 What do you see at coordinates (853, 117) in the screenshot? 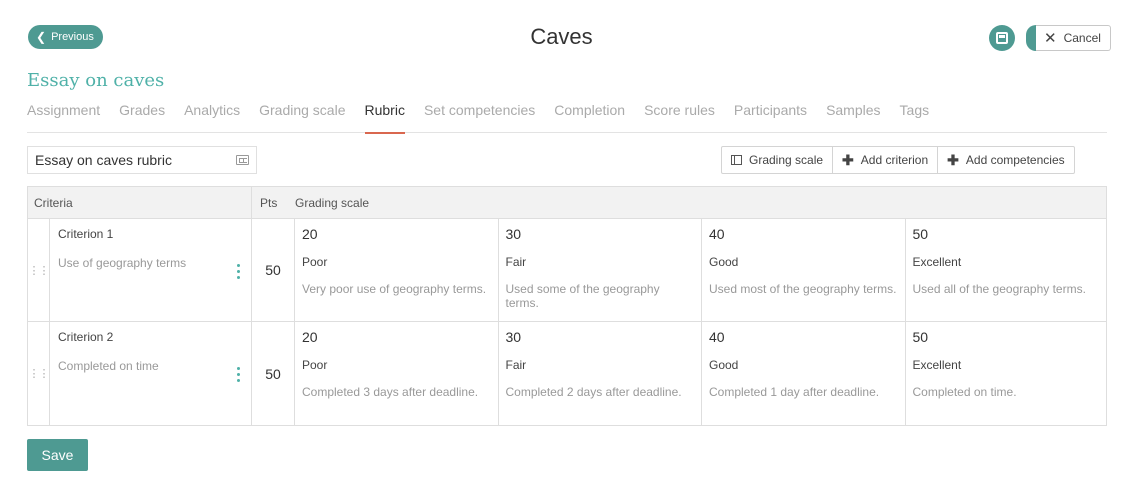
I see `tab-samples: Samples` at bounding box center [853, 117].